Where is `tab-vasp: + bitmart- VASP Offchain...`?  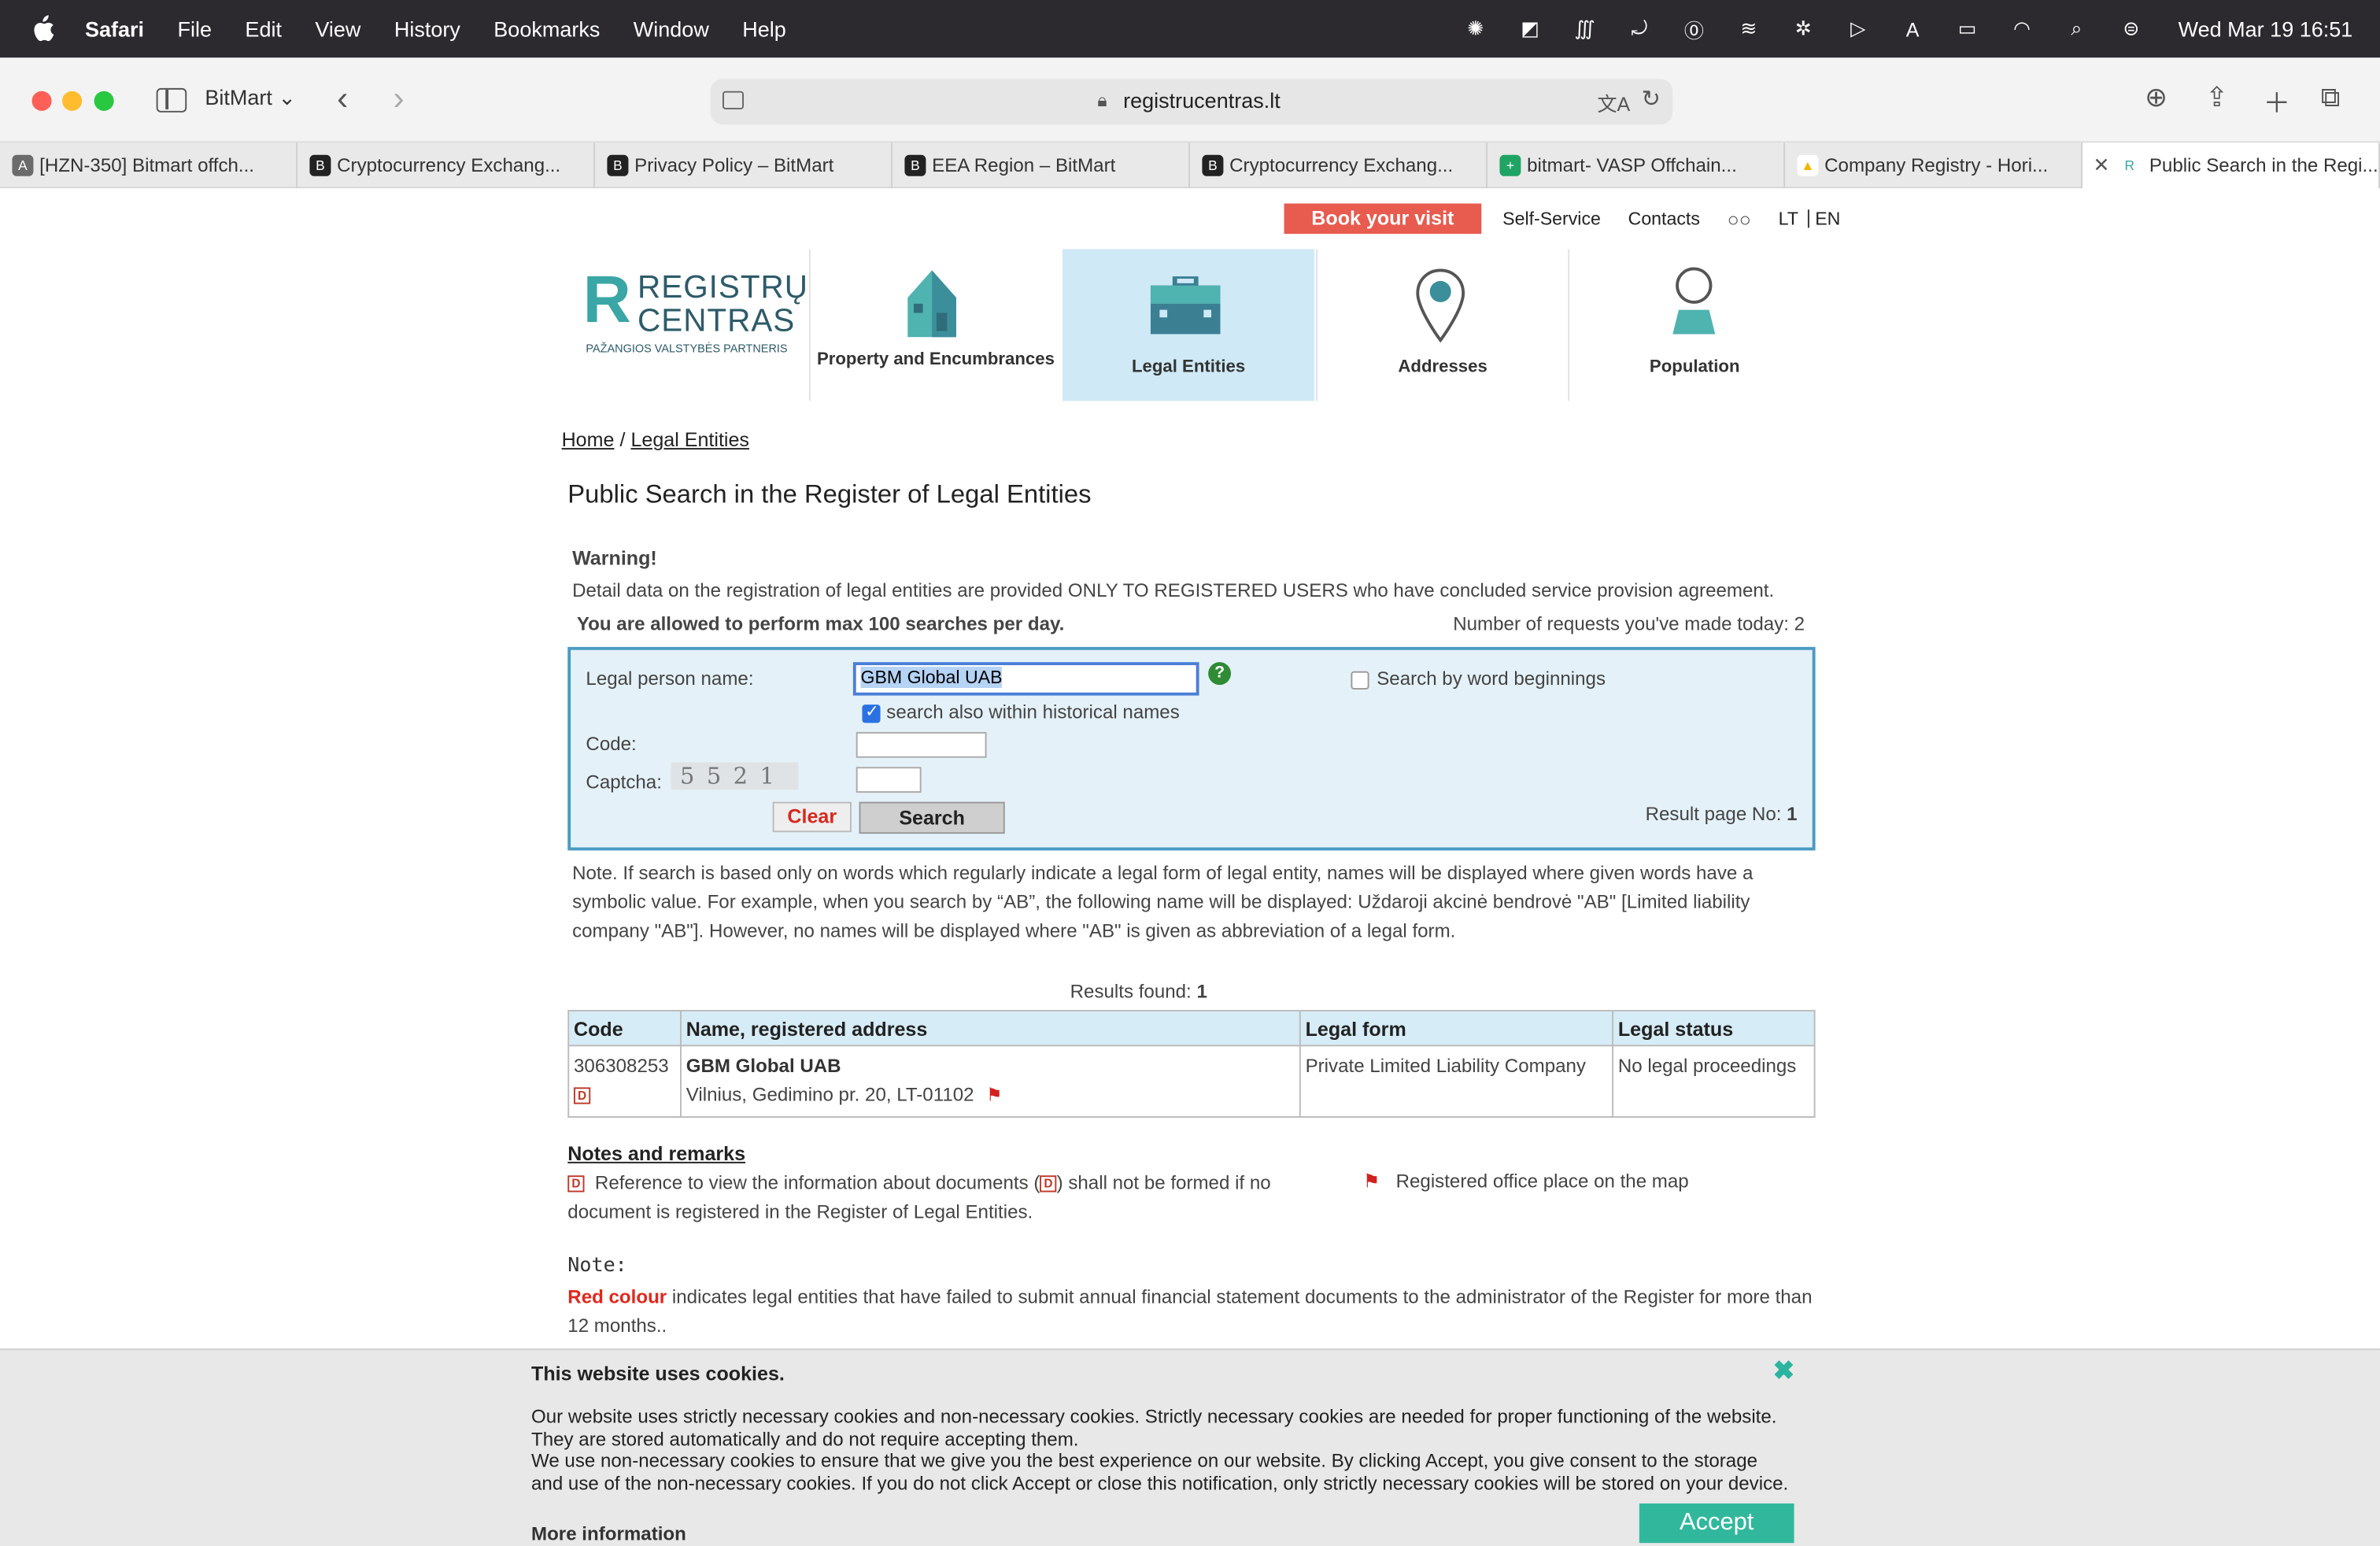
tab-vasp: + bitmart- VASP Offchain... is located at coordinates (1636, 165).